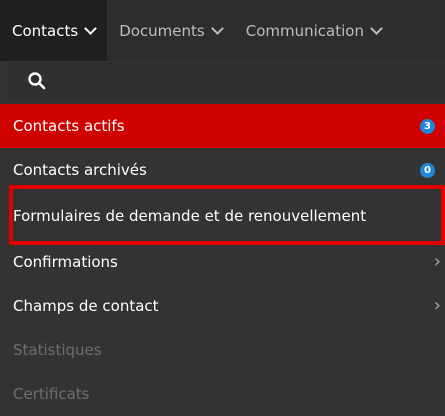  I want to click on menu-item-label: Certificats, so click(51, 394).